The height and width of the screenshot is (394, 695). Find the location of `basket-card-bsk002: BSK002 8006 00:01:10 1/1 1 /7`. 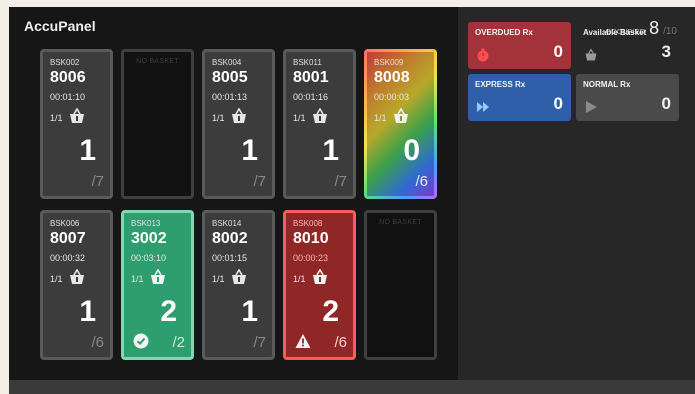

basket-card-bsk002: BSK002 8006 00:01:10 1/1 1 /7 is located at coordinates (76, 124).